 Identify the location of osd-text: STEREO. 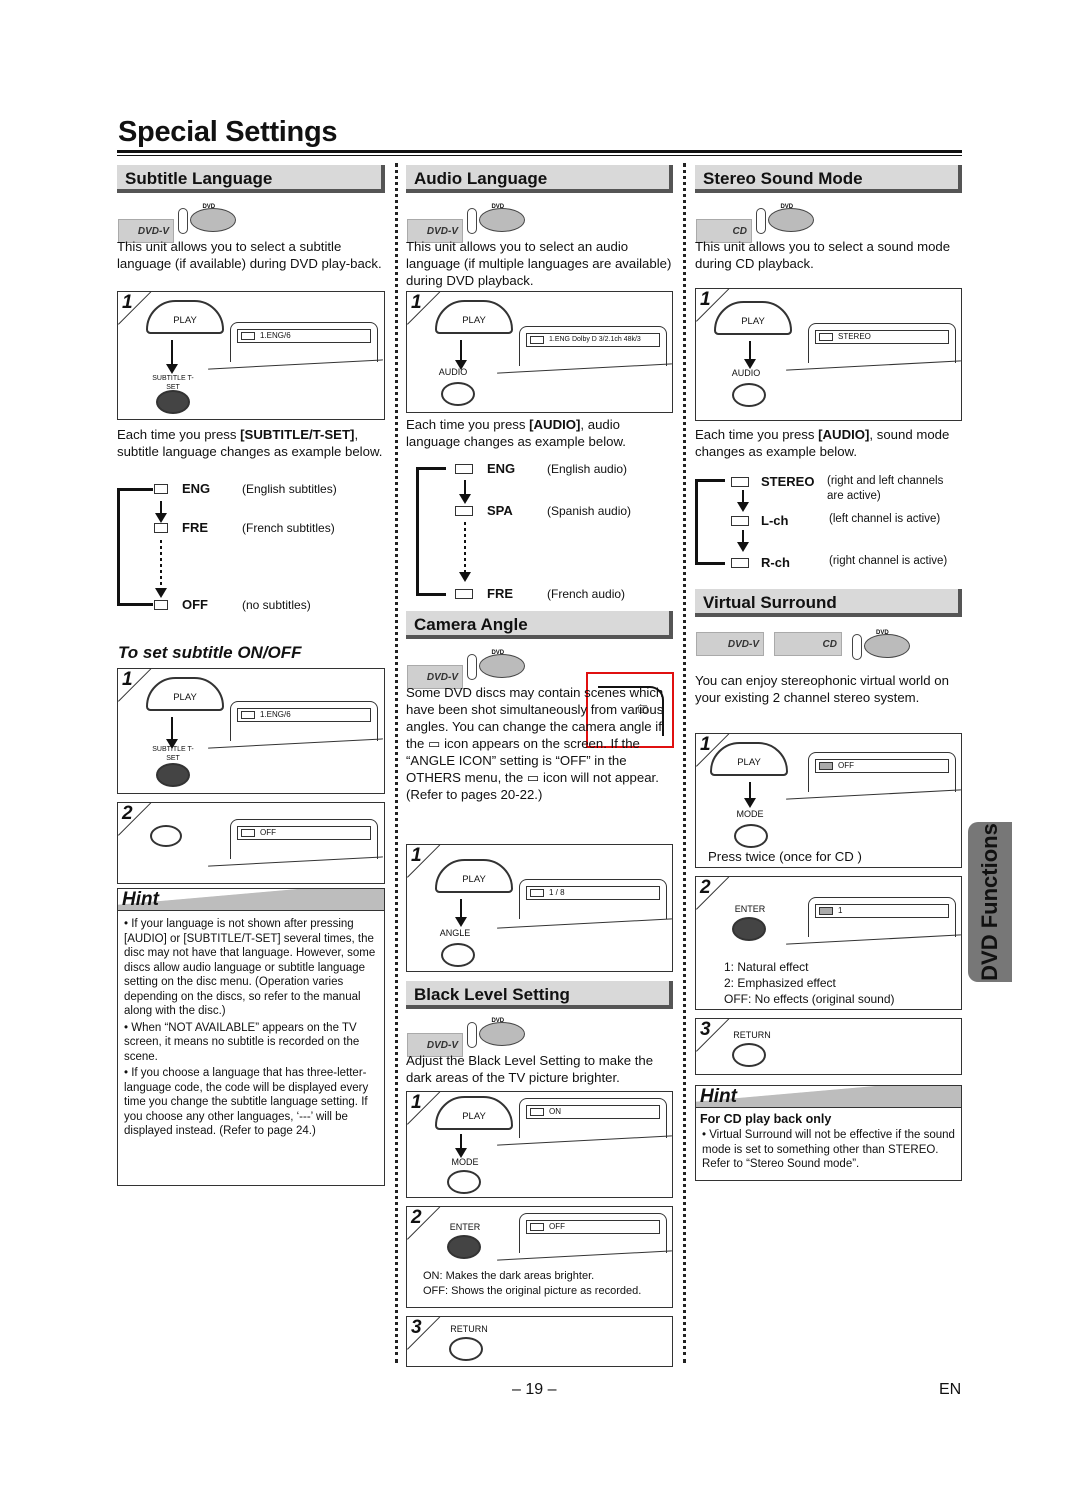
(854, 336).